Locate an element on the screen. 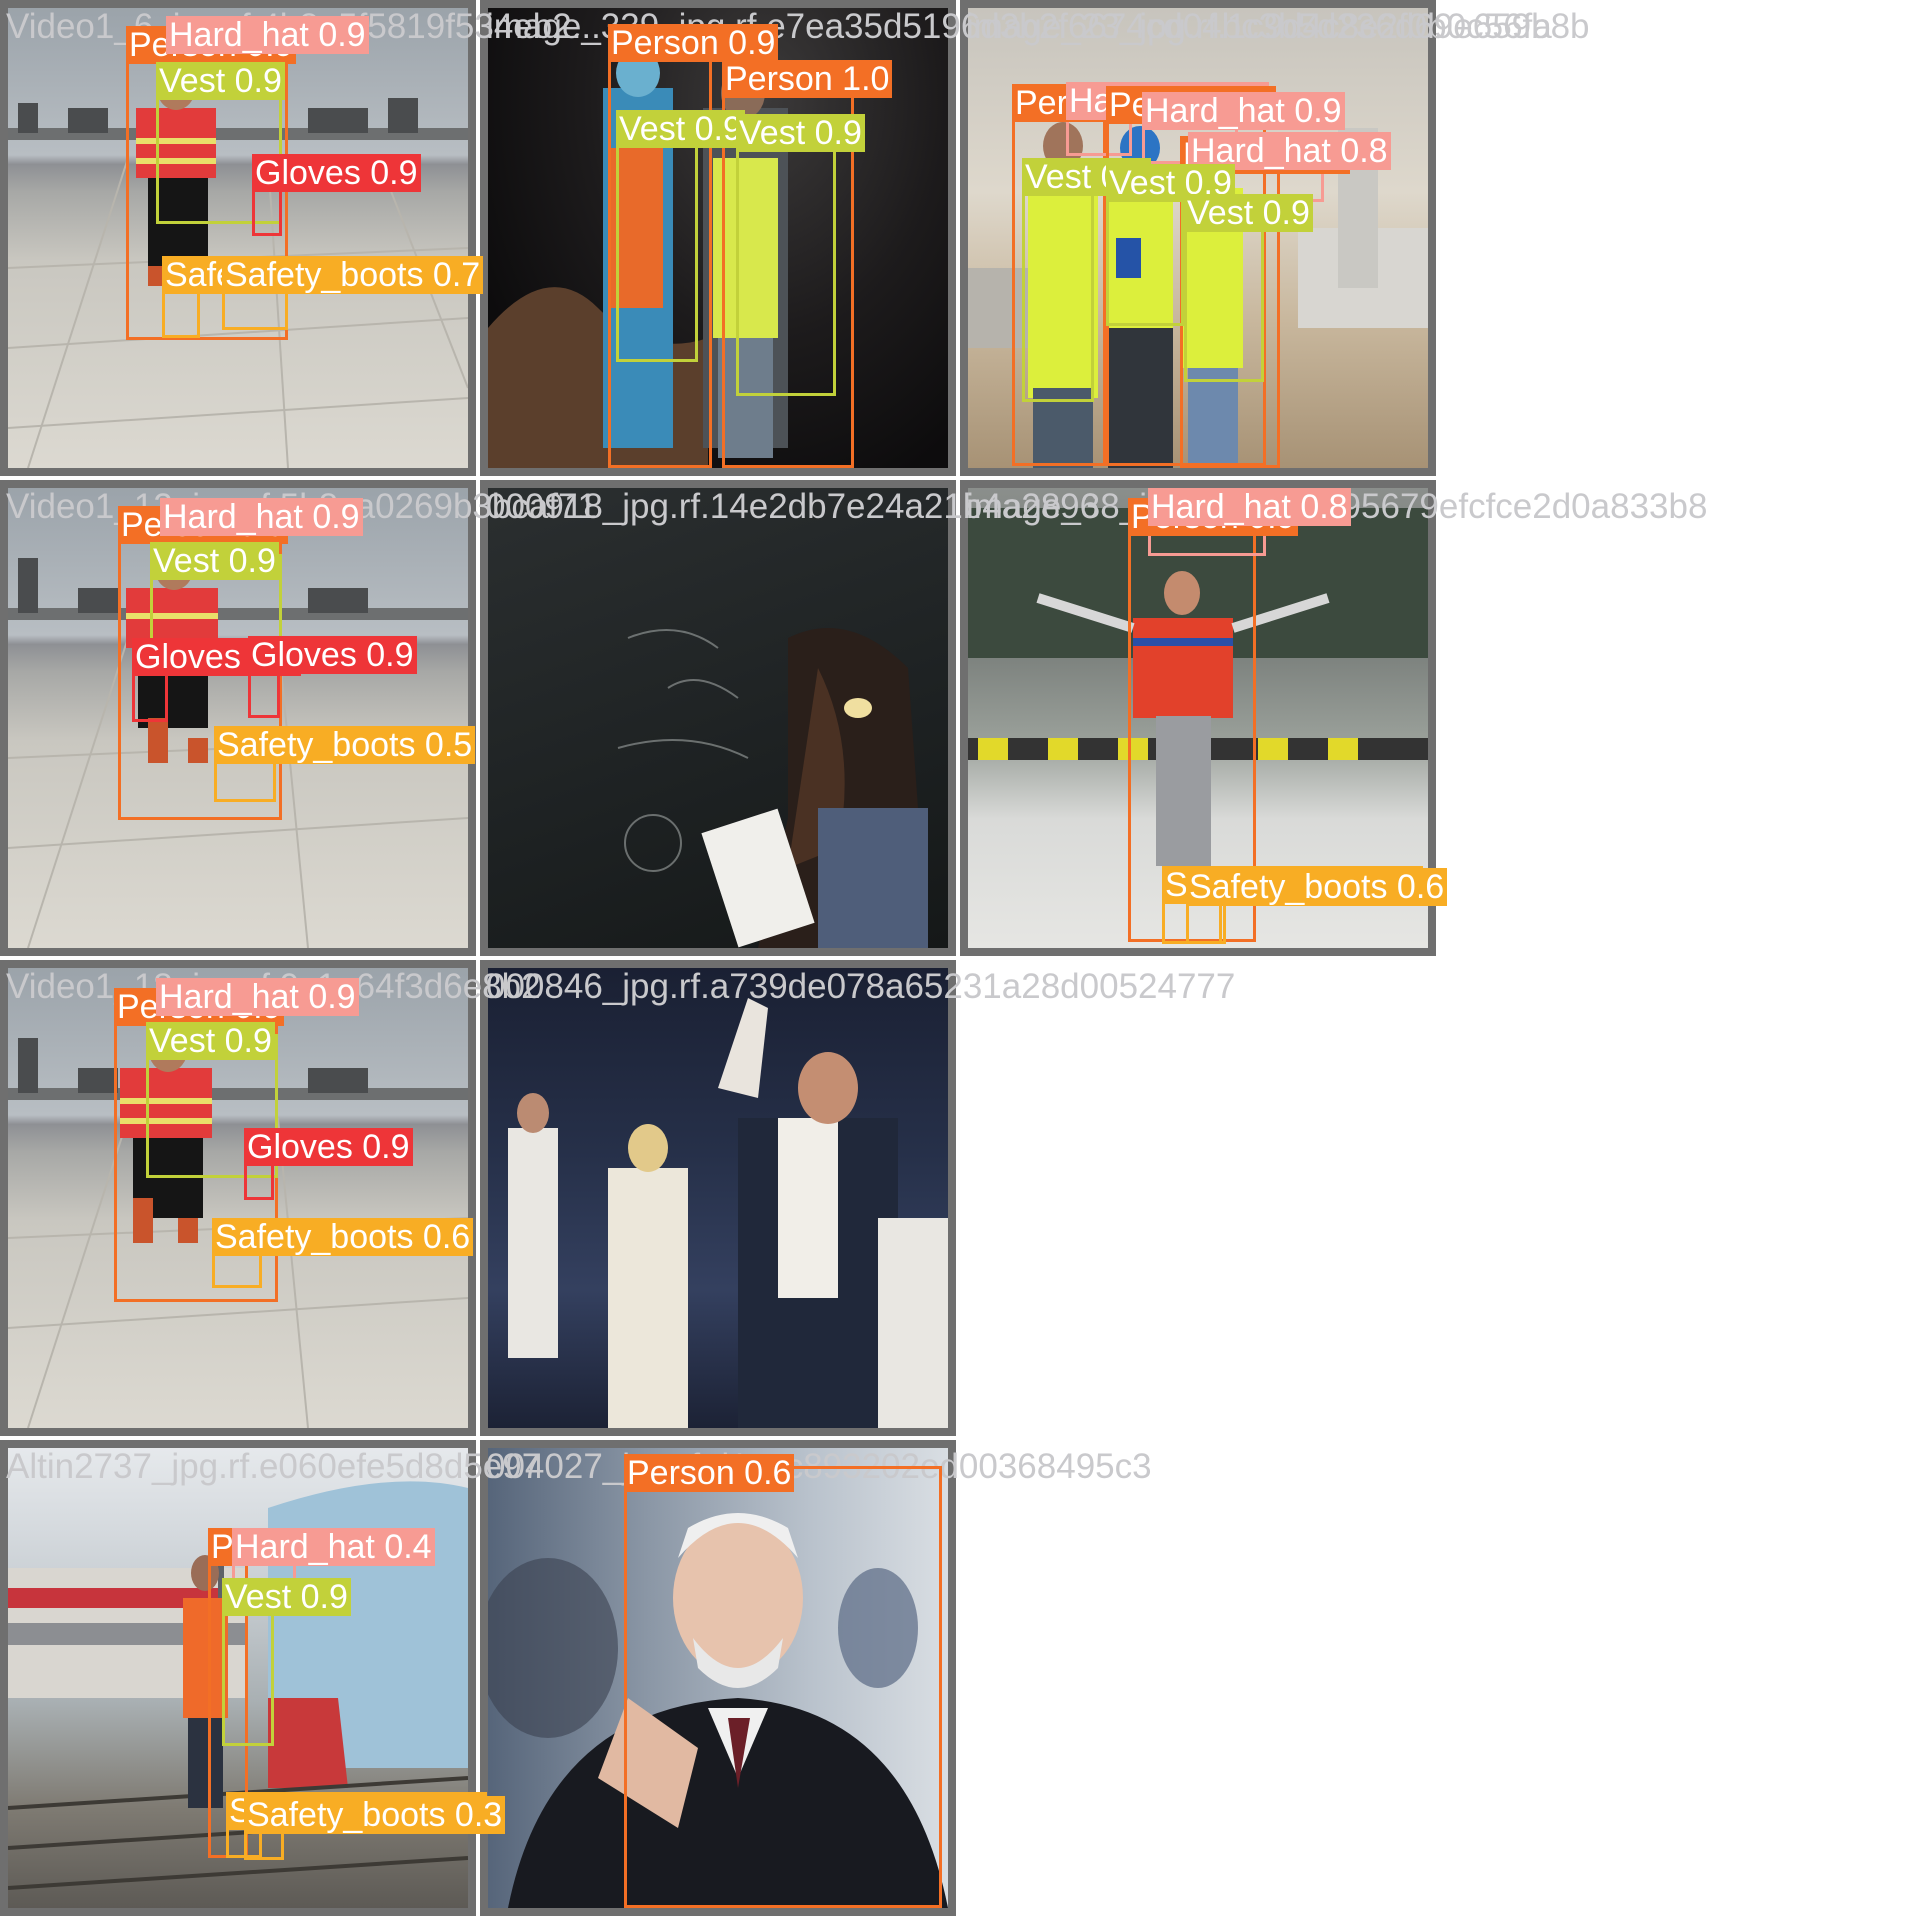 The width and height of the screenshot is (1920, 1920). detection-label: Person 0.6 is located at coordinates (709, 1473).